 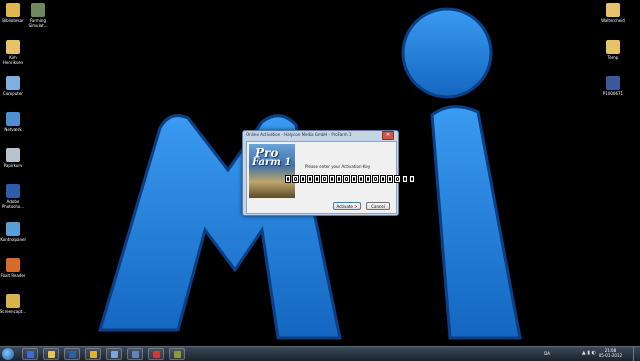 I want to click on activation-key-input, so click(x=350, y=179).